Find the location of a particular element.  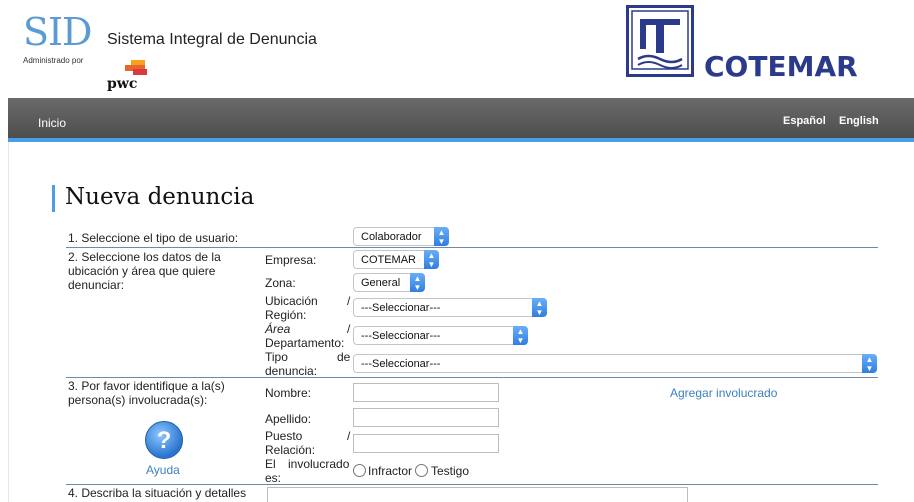

infractor-radio is located at coordinates (359, 470).